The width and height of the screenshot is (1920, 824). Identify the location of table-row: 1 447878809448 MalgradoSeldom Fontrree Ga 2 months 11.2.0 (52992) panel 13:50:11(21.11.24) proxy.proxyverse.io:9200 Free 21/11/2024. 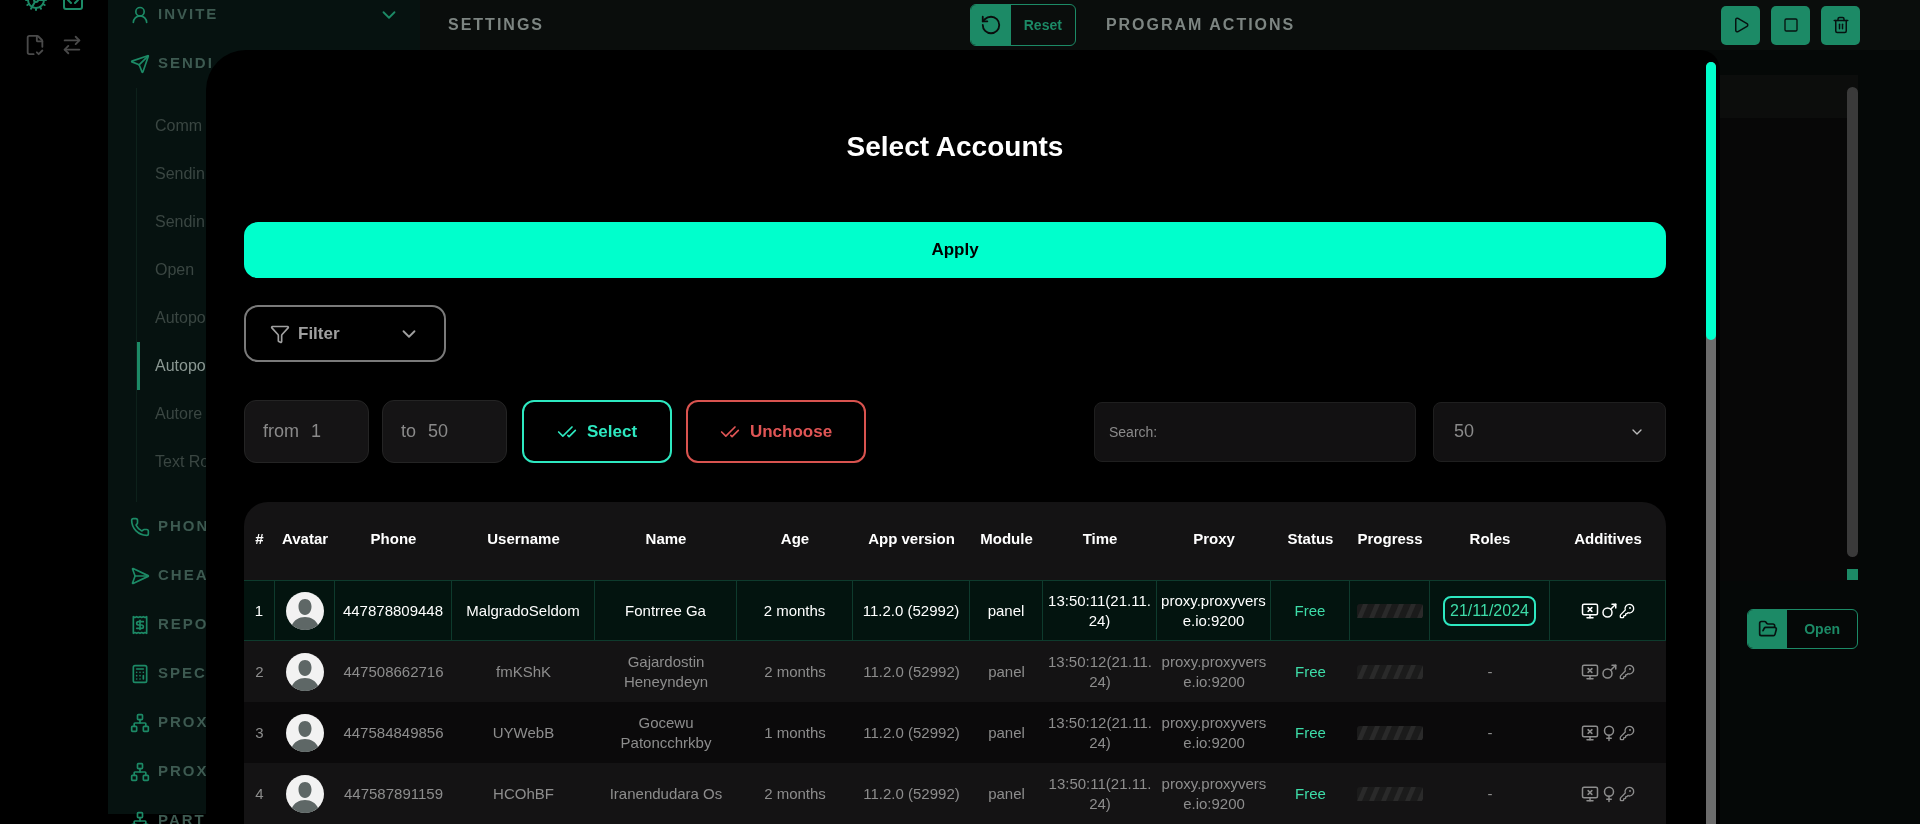
(955, 610).